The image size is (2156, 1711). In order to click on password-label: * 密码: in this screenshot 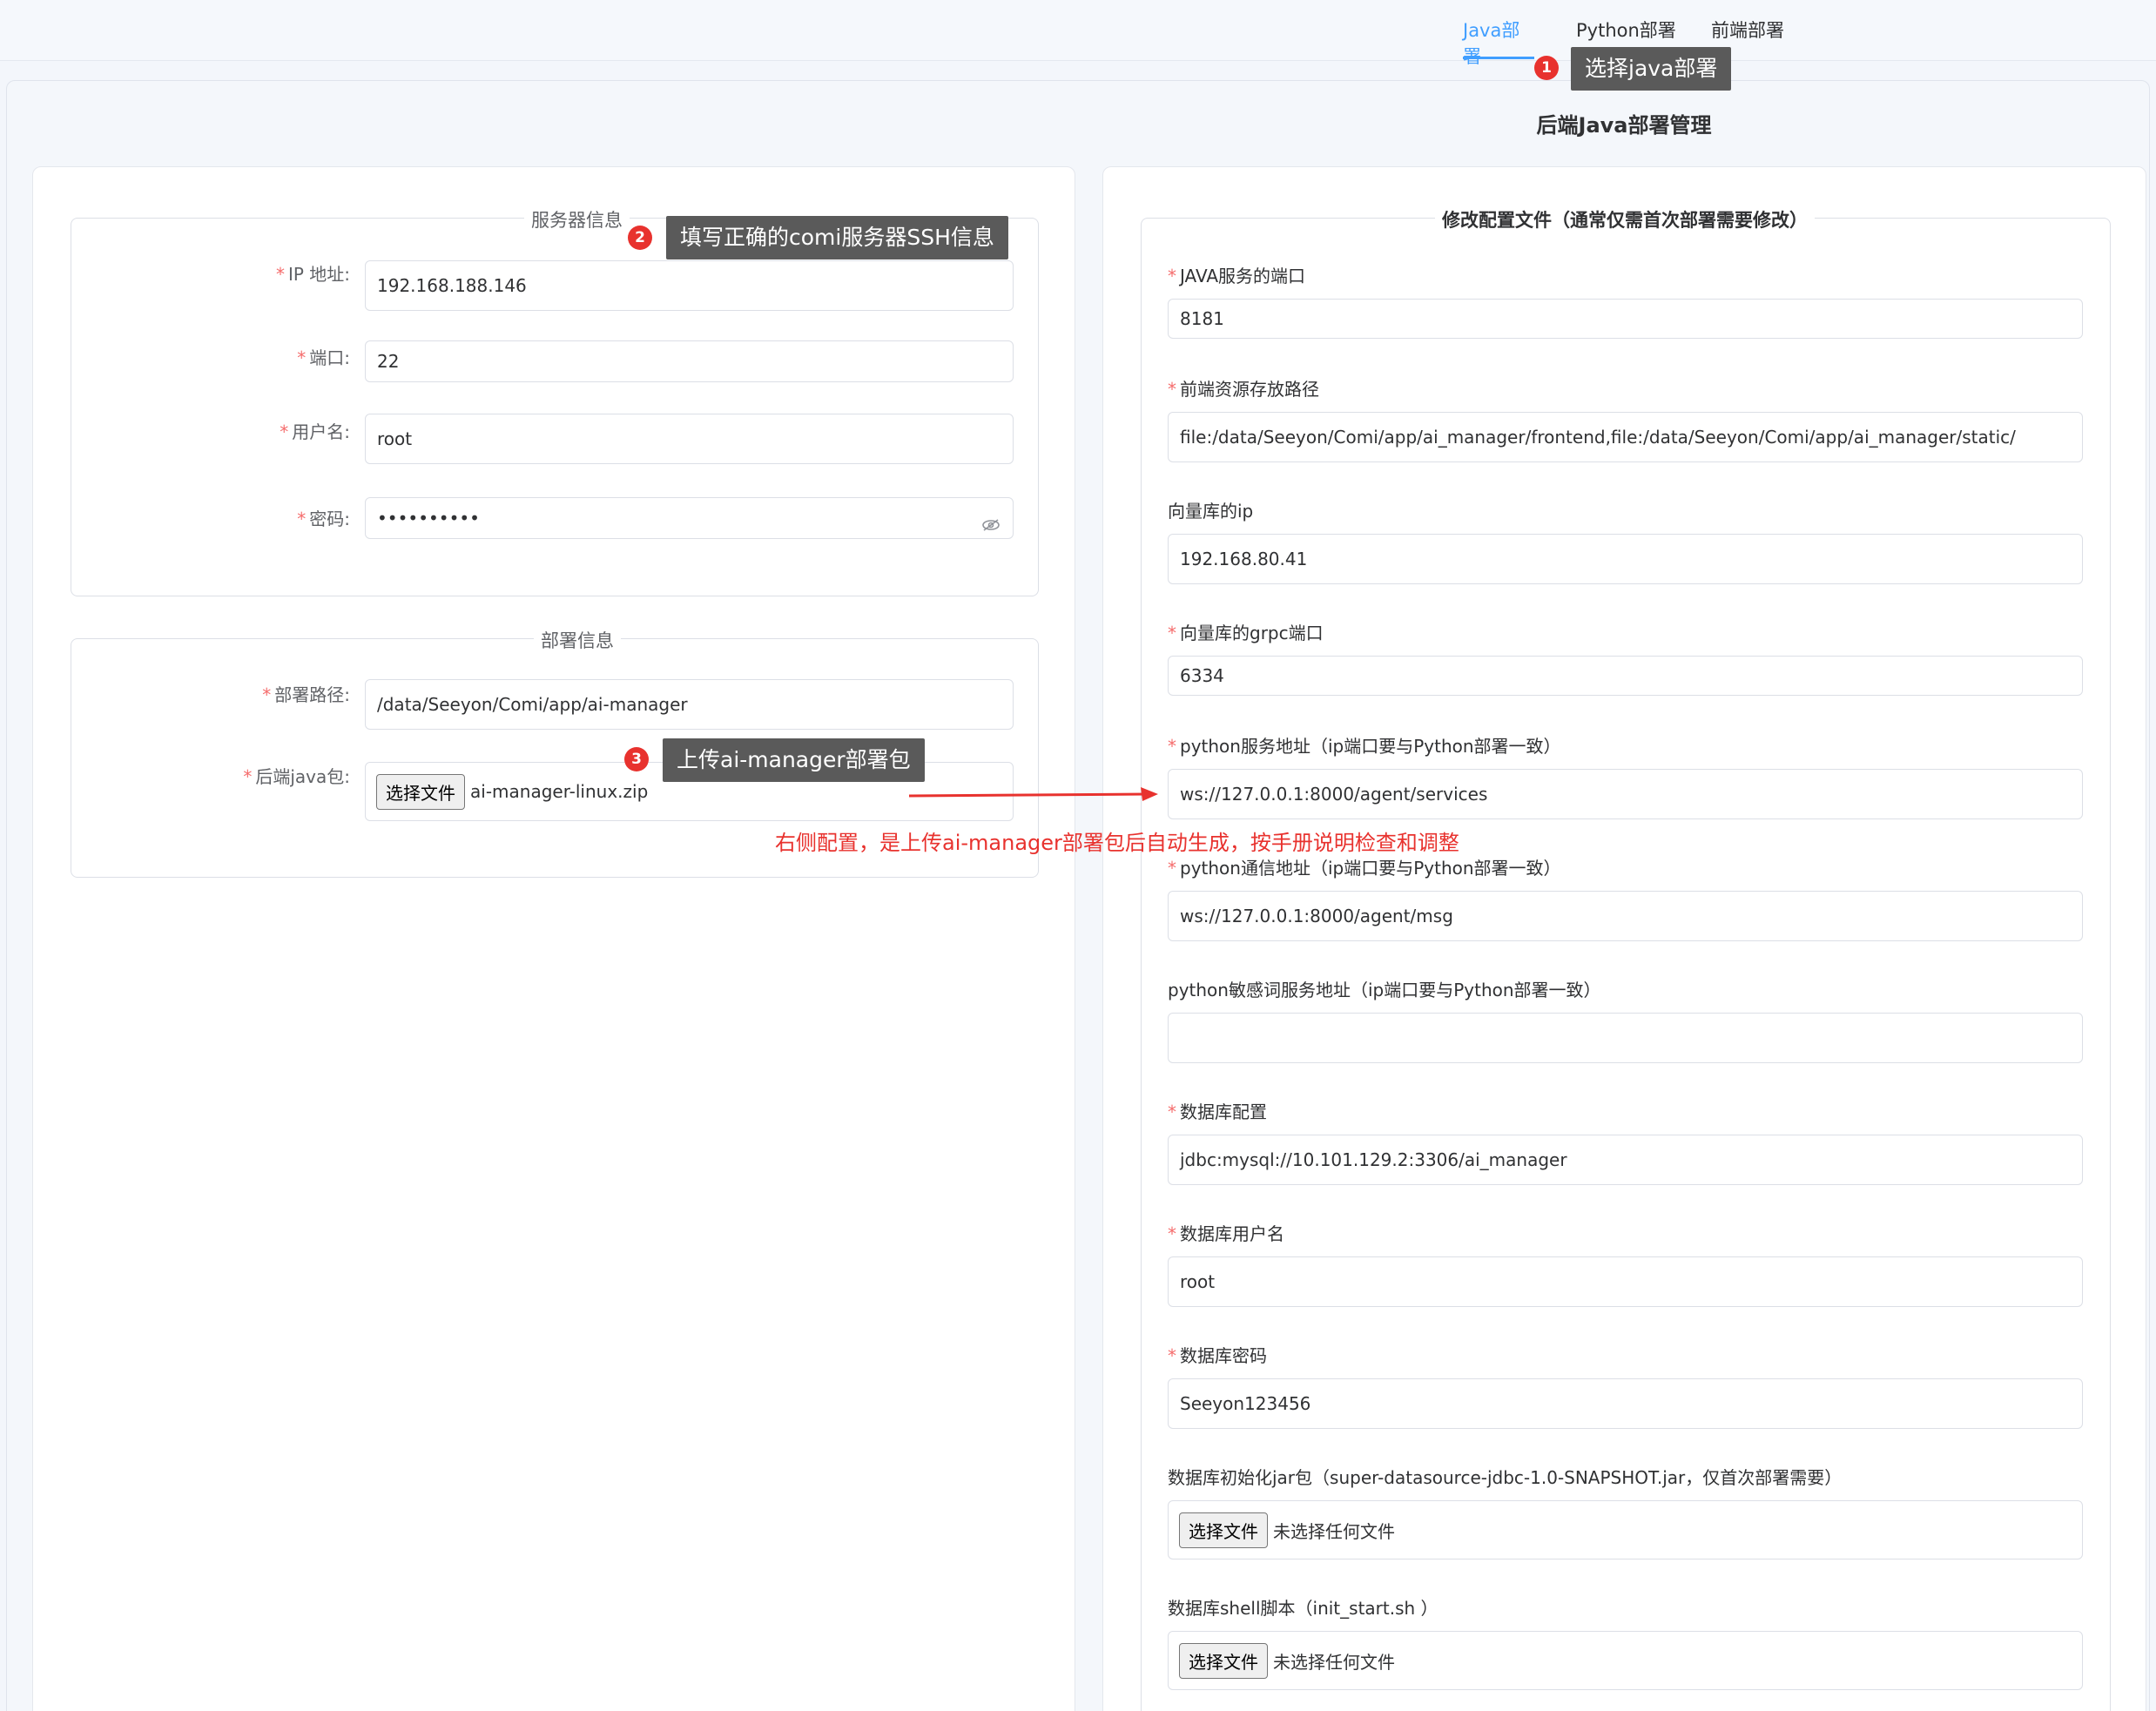, I will do `click(323, 519)`.